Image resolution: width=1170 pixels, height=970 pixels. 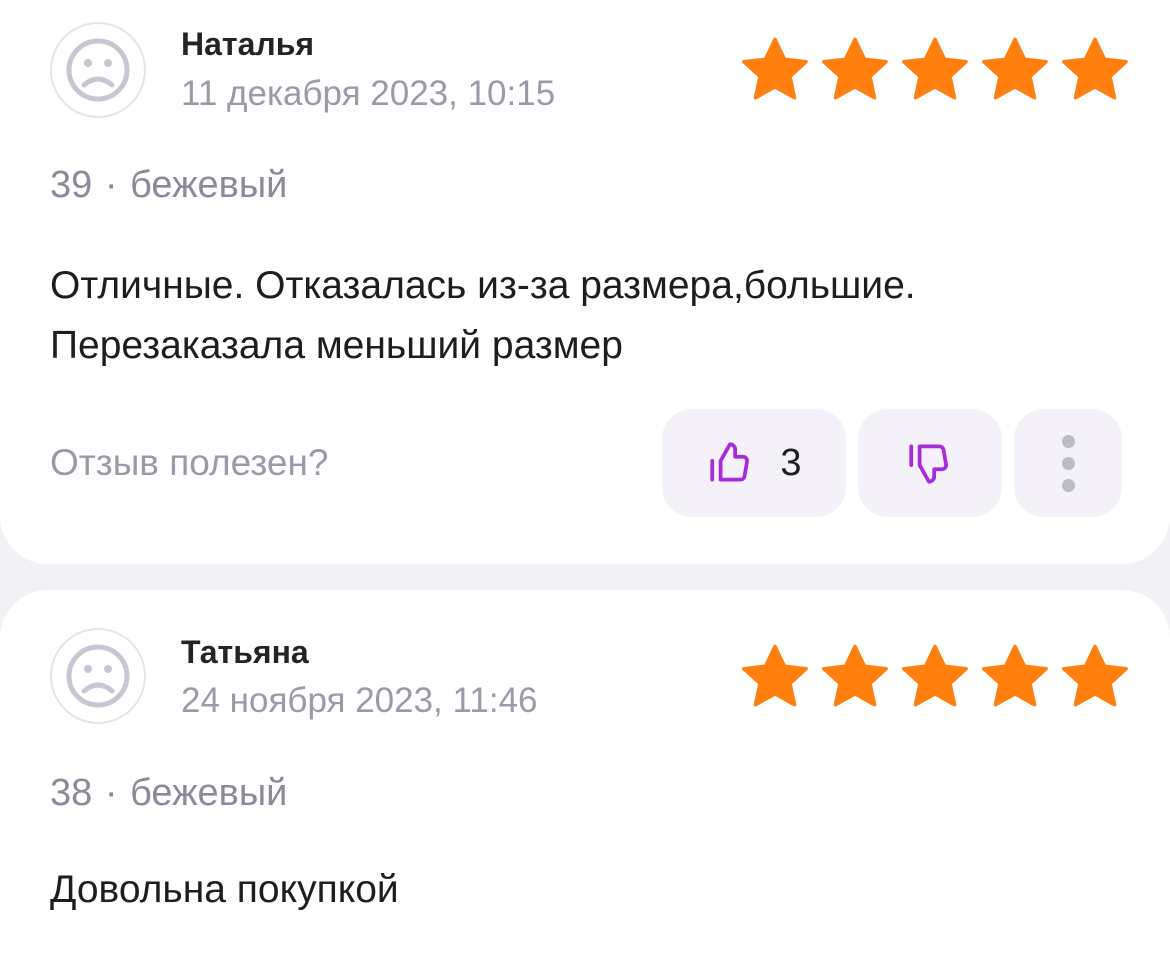 I want to click on thumbs-down-icon, so click(x=928, y=464).